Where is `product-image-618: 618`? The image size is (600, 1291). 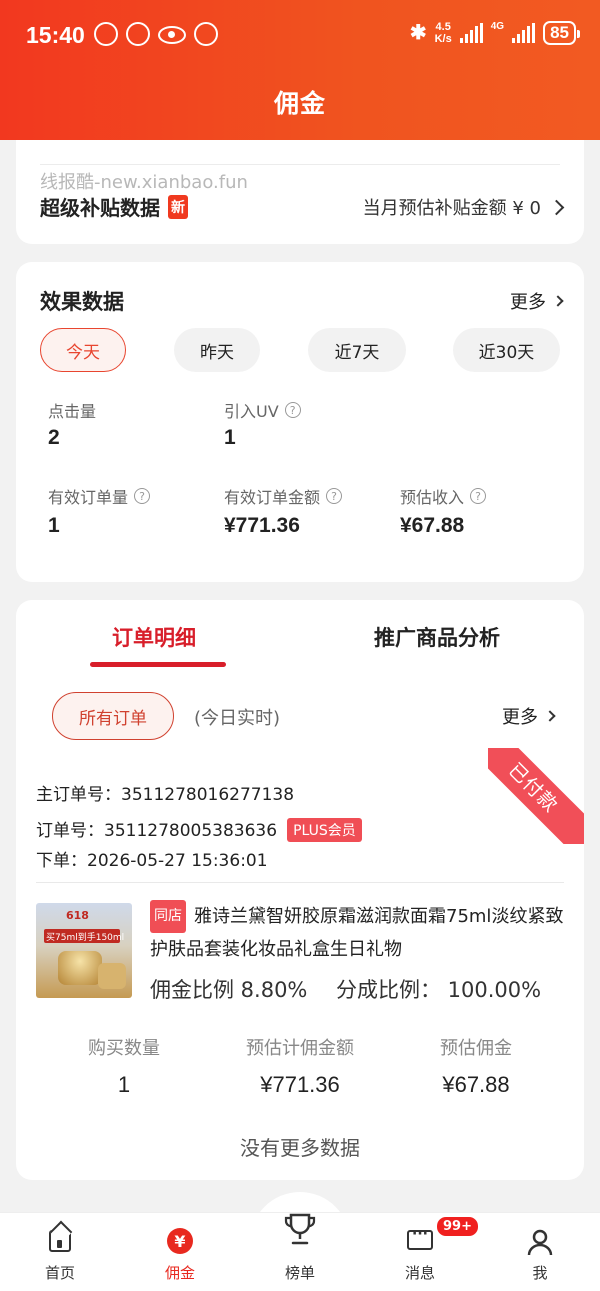 product-image-618: 618 is located at coordinates (77, 915).